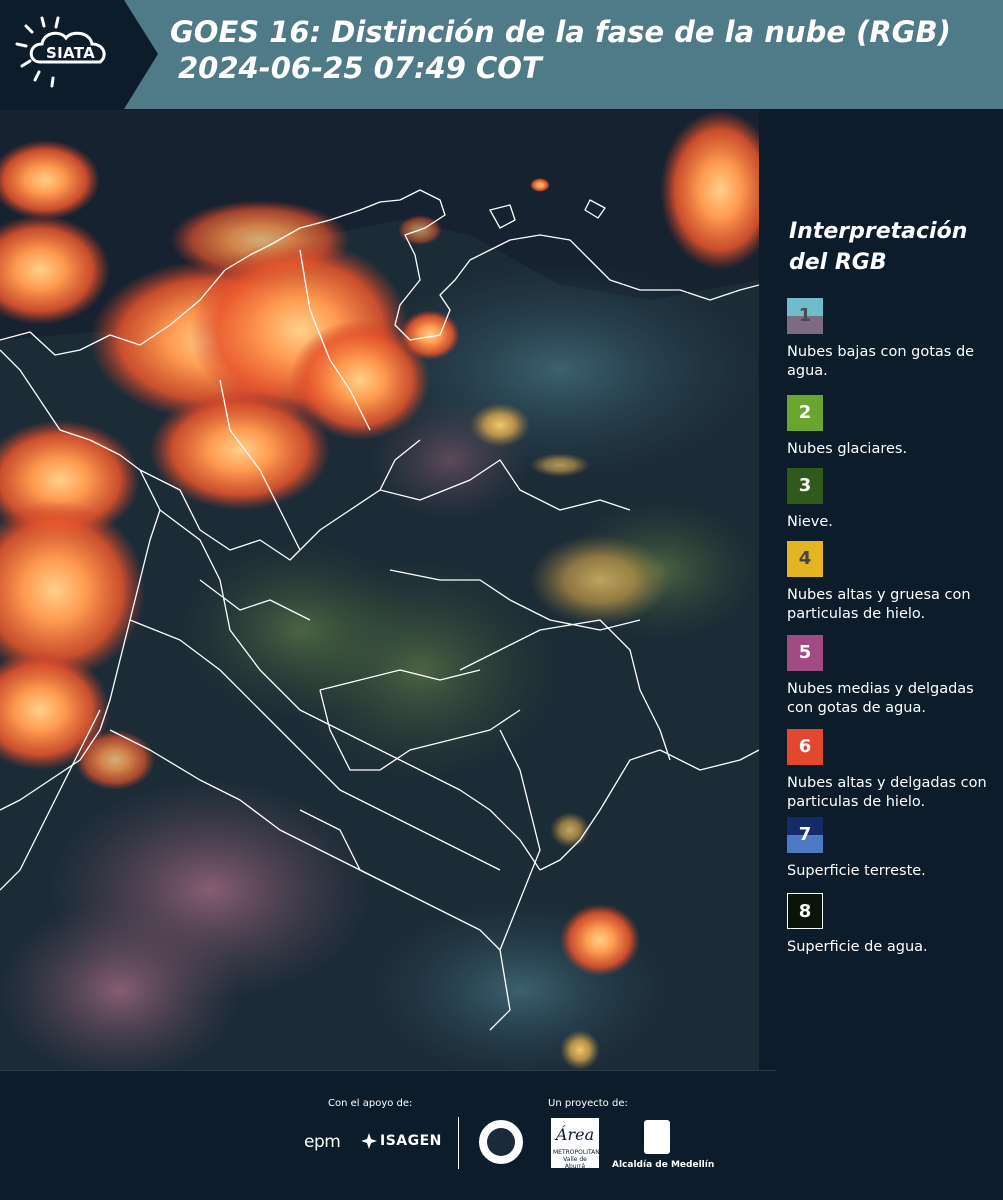  I want to click on legend-label: Nieve., so click(810, 522).